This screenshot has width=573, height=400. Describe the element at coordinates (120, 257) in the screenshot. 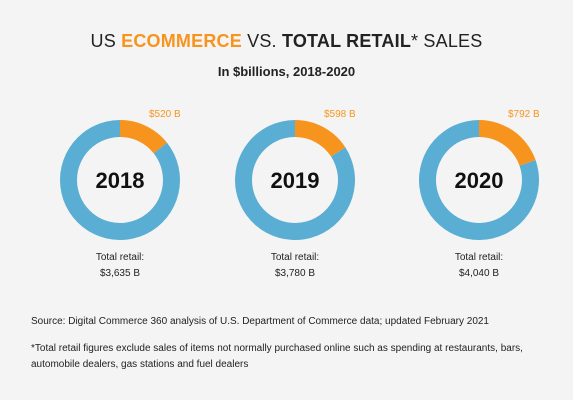

I see `total-retail-label-2018: Total retail:` at that location.